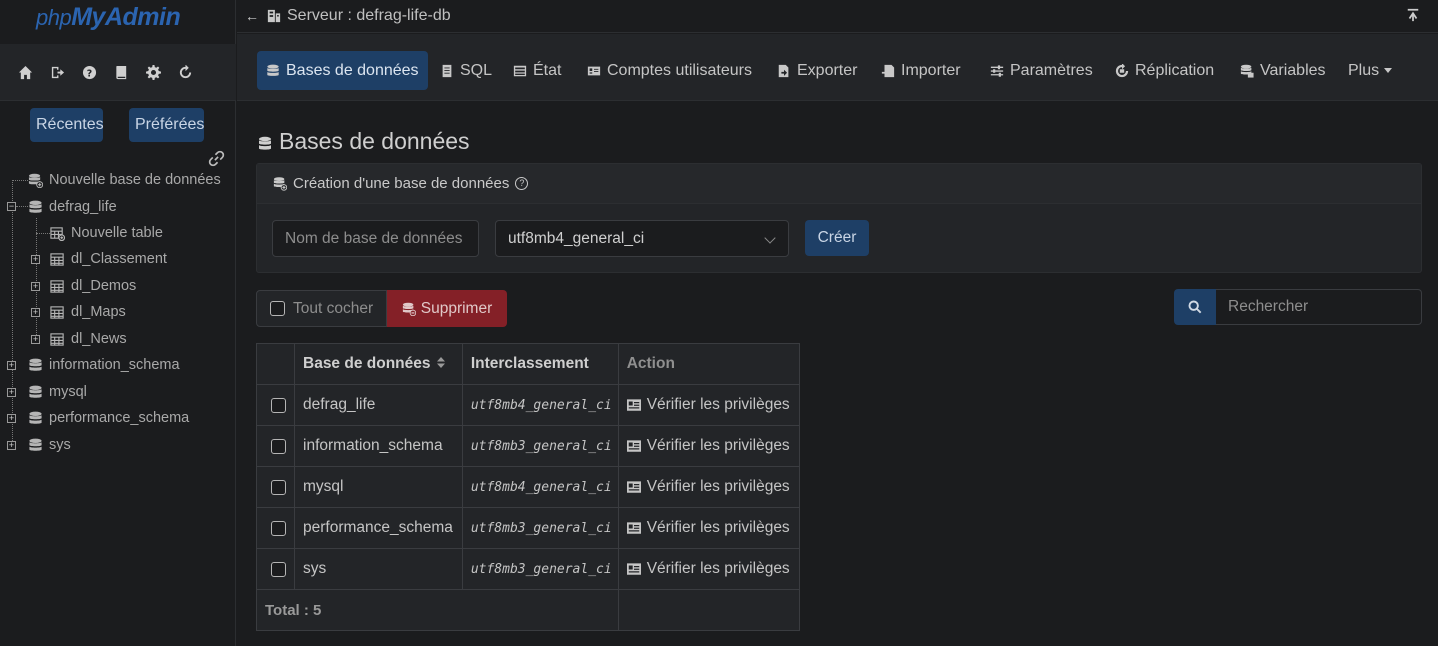 The height and width of the screenshot is (646, 1438). What do you see at coordinates (166, 125) in the screenshot?
I see `favorite-tables-button: Préférées` at bounding box center [166, 125].